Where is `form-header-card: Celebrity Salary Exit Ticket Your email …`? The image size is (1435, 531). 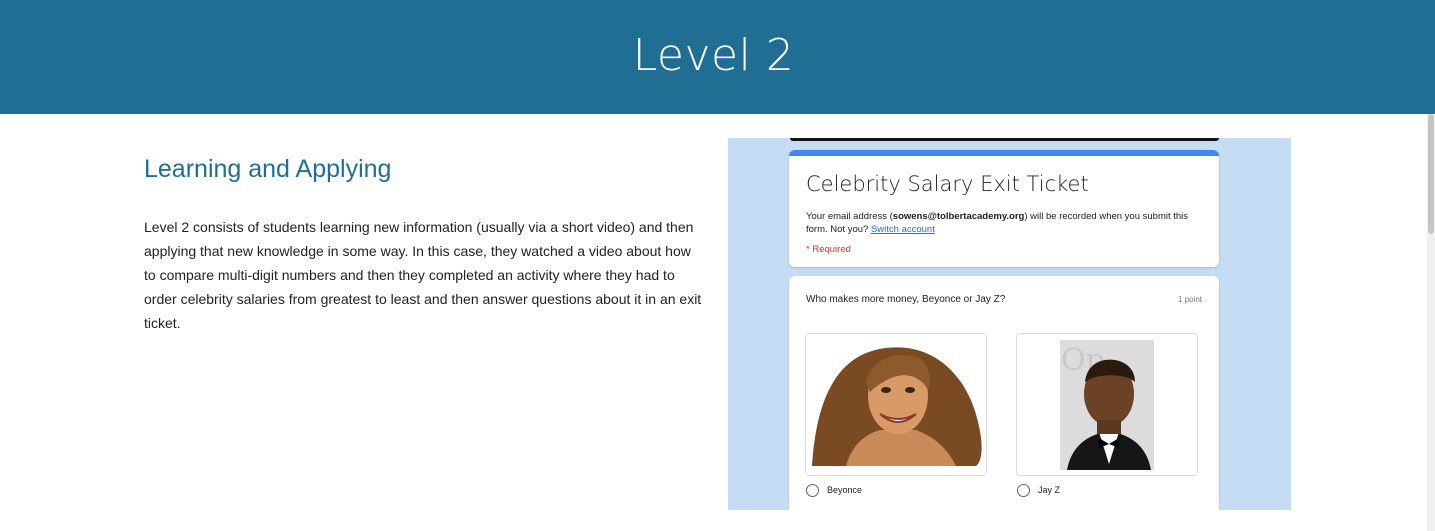
form-header-card: Celebrity Salary Exit Ticket Your email … is located at coordinates (1004, 208).